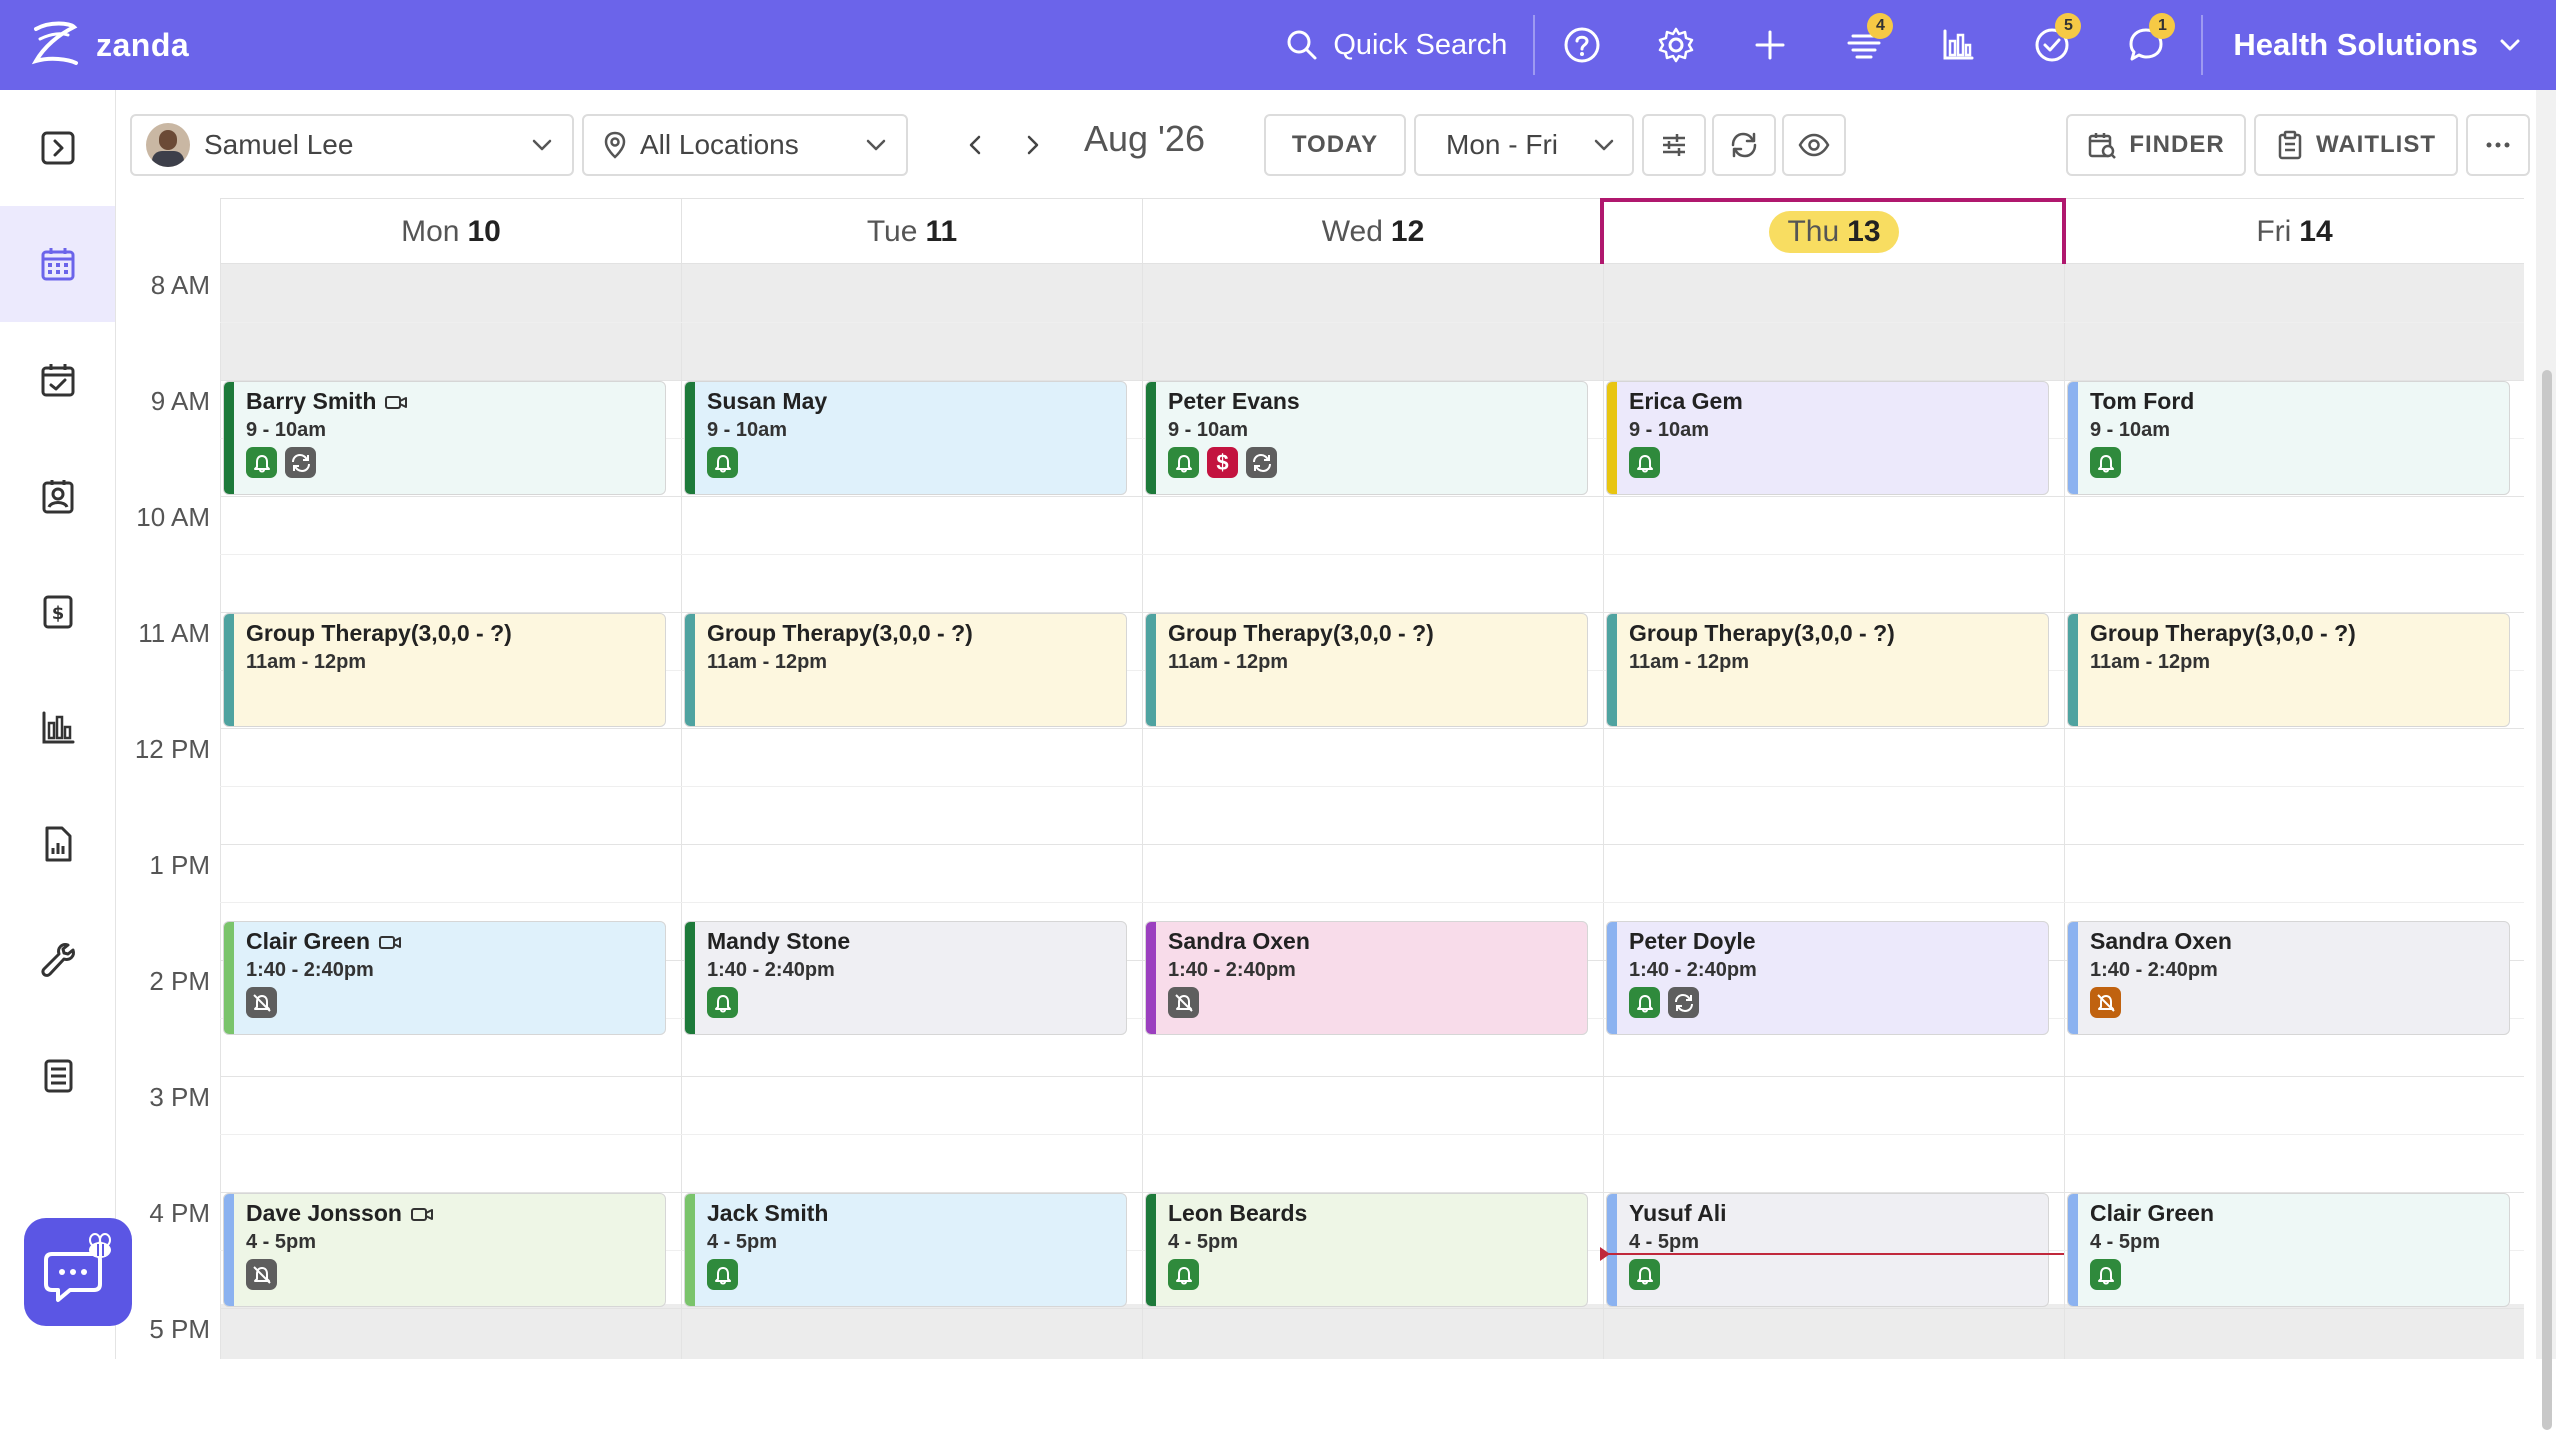 This screenshot has height=1430, width=2556. I want to click on view-range-selector: Mon - Fri, so click(1524, 145).